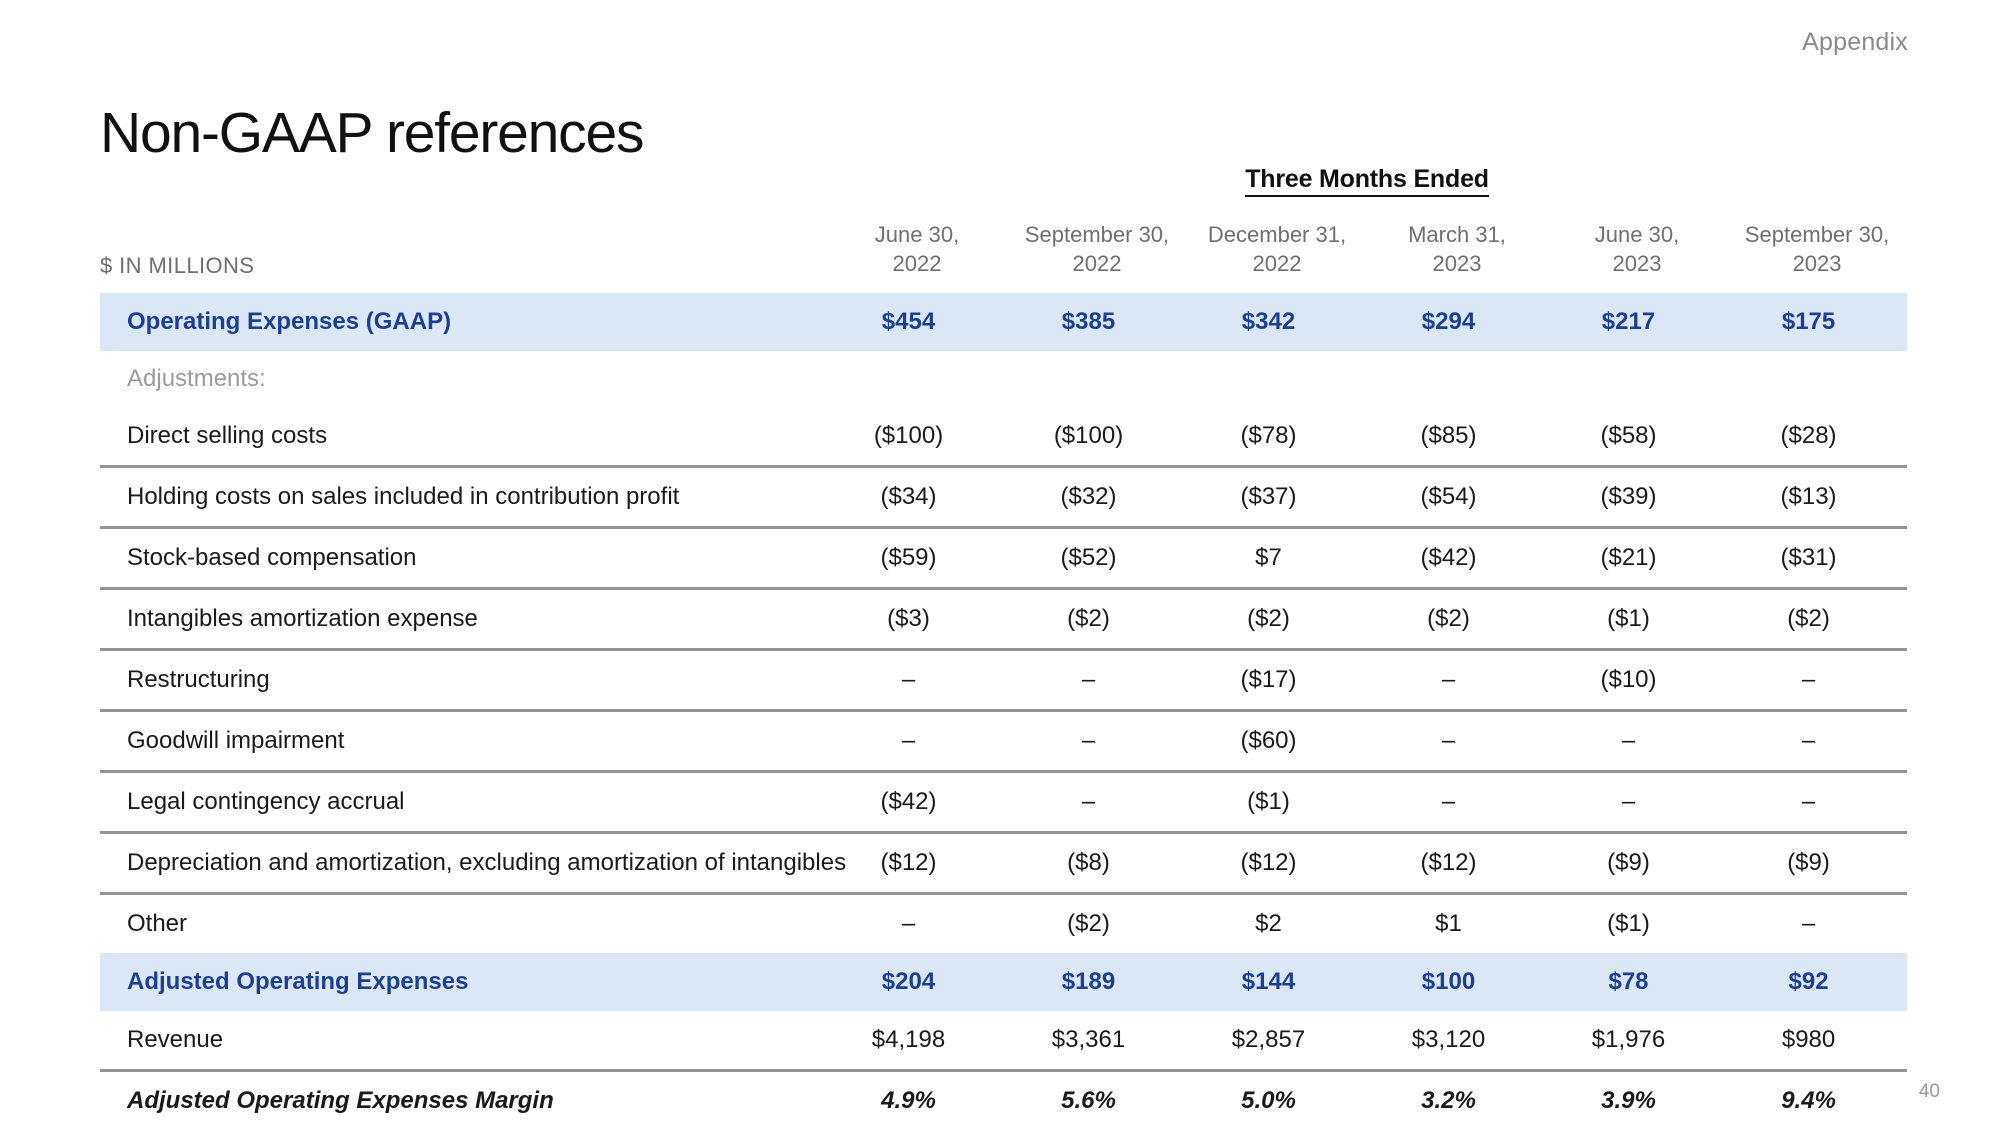 This screenshot has height=1130, width=2000. Describe the element at coordinates (1097, 863) in the screenshot. I see `row-value: ($8)` at that location.